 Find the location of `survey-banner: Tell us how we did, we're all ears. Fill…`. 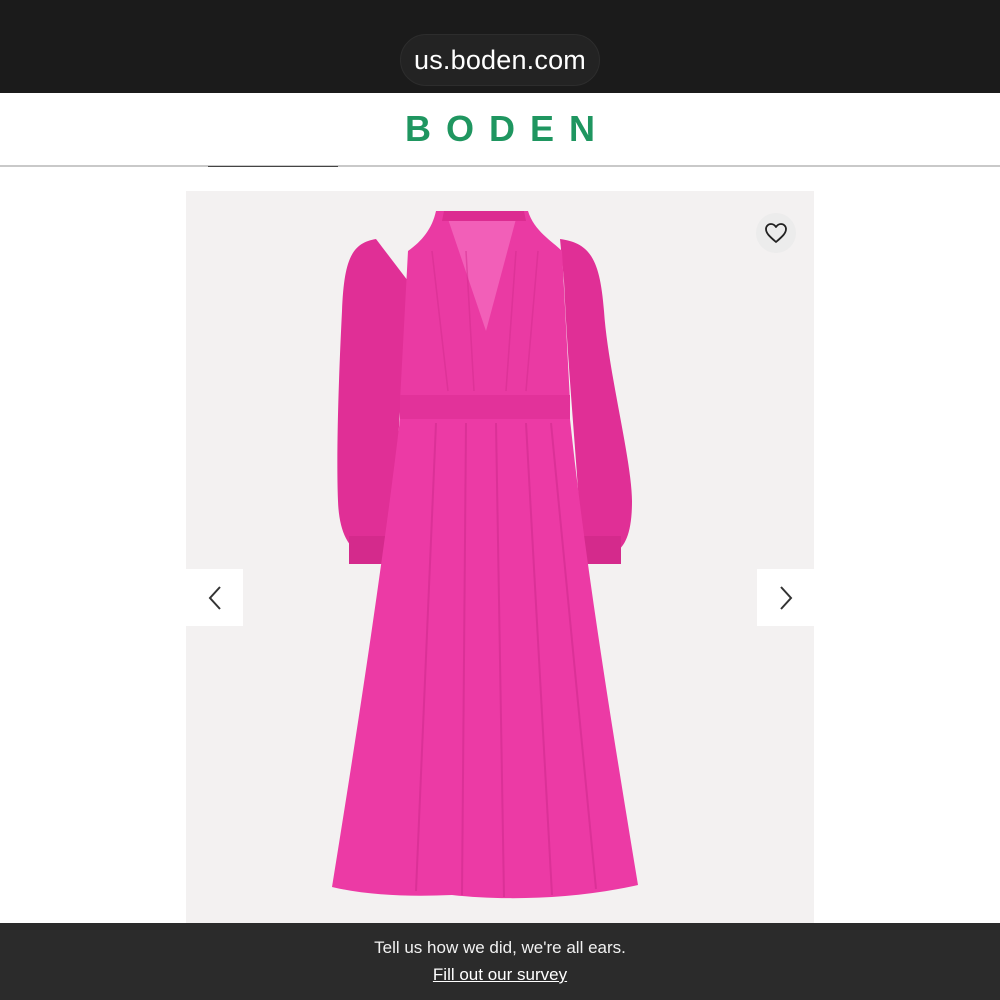

survey-banner: Tell us how we did, we're all ears. Fill… is located at coordinates (500, 961).